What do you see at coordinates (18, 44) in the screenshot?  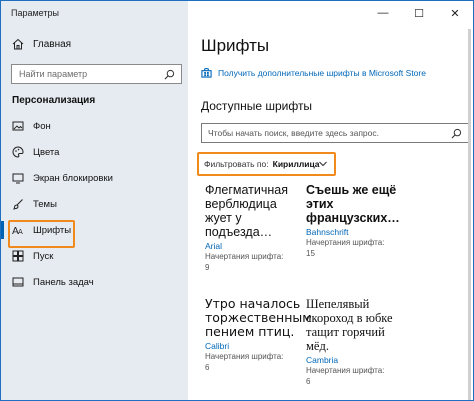 I see `home-icon` at bounding box center [18, 44].